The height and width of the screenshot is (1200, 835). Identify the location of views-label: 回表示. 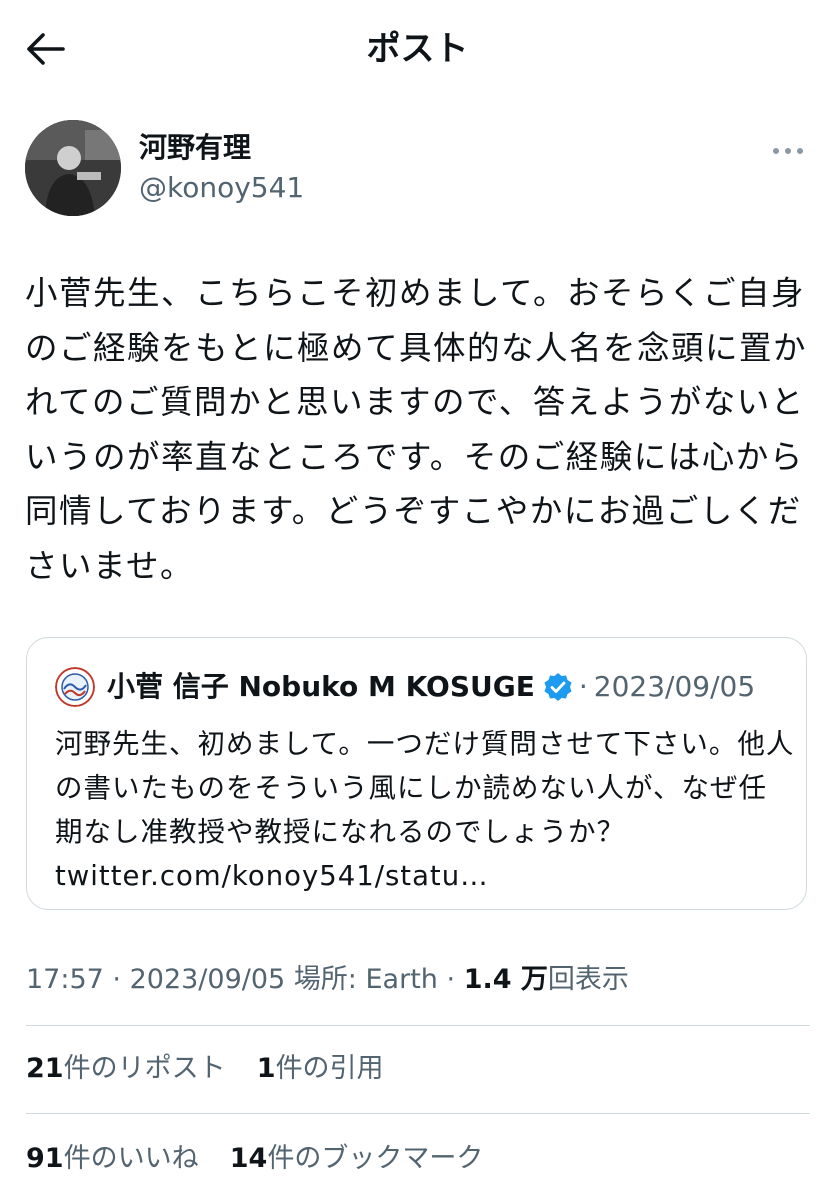
(588, 979).